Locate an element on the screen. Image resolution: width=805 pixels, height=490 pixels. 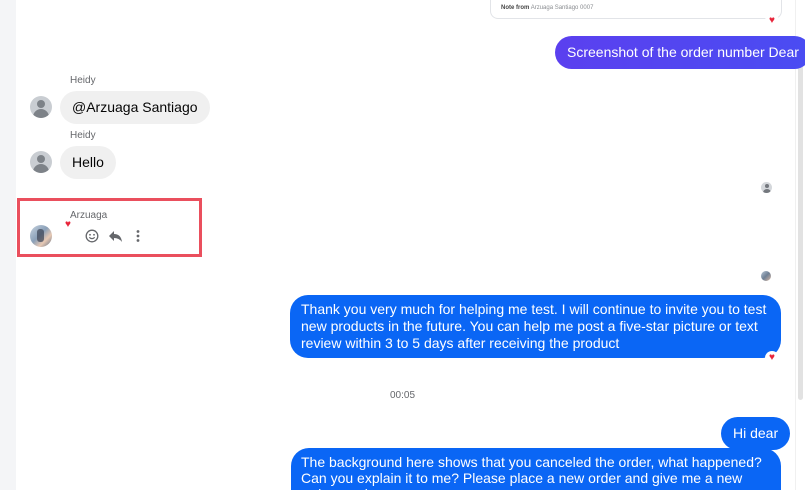
attachment-note: Note from Arzuaga Santiago 0007 is located at coordinates (547, 8).